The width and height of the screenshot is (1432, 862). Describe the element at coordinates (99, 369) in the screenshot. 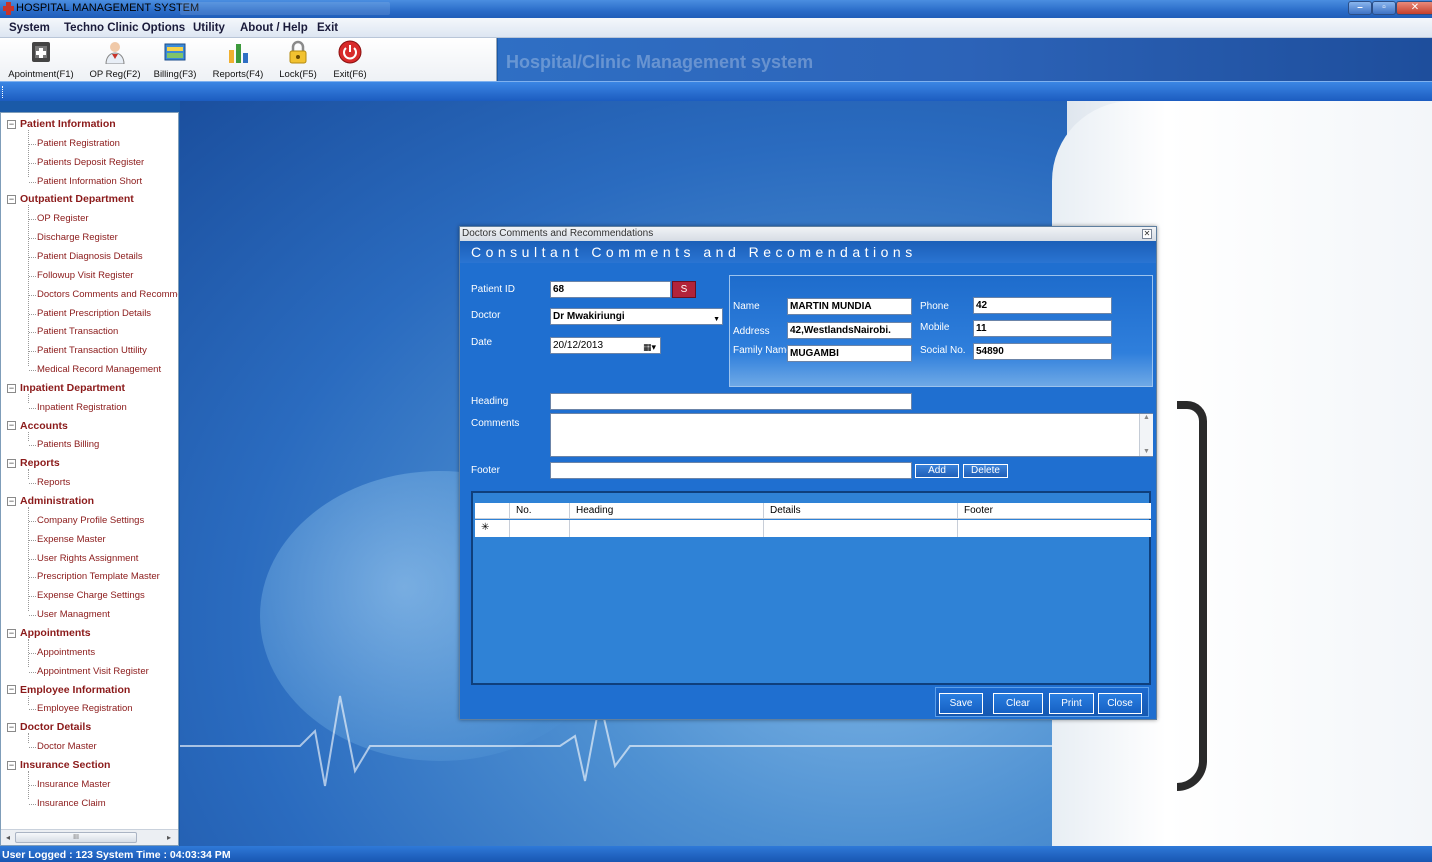

I see `sidebar-item: Medical Record Management` at that location.